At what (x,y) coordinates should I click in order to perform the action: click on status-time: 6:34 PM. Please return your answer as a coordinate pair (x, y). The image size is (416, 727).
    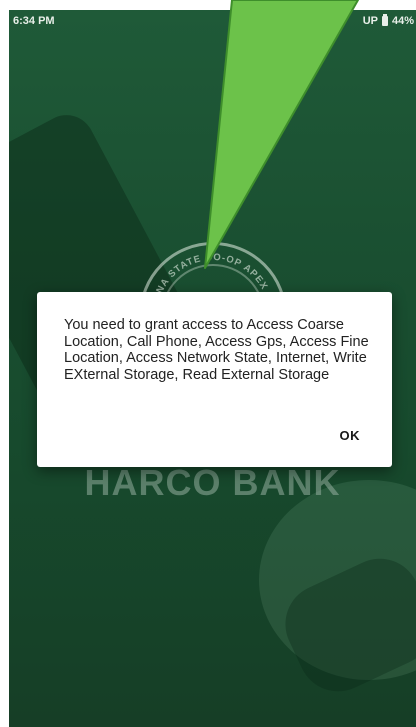
    Looking at the image, I should click on (34, 21).